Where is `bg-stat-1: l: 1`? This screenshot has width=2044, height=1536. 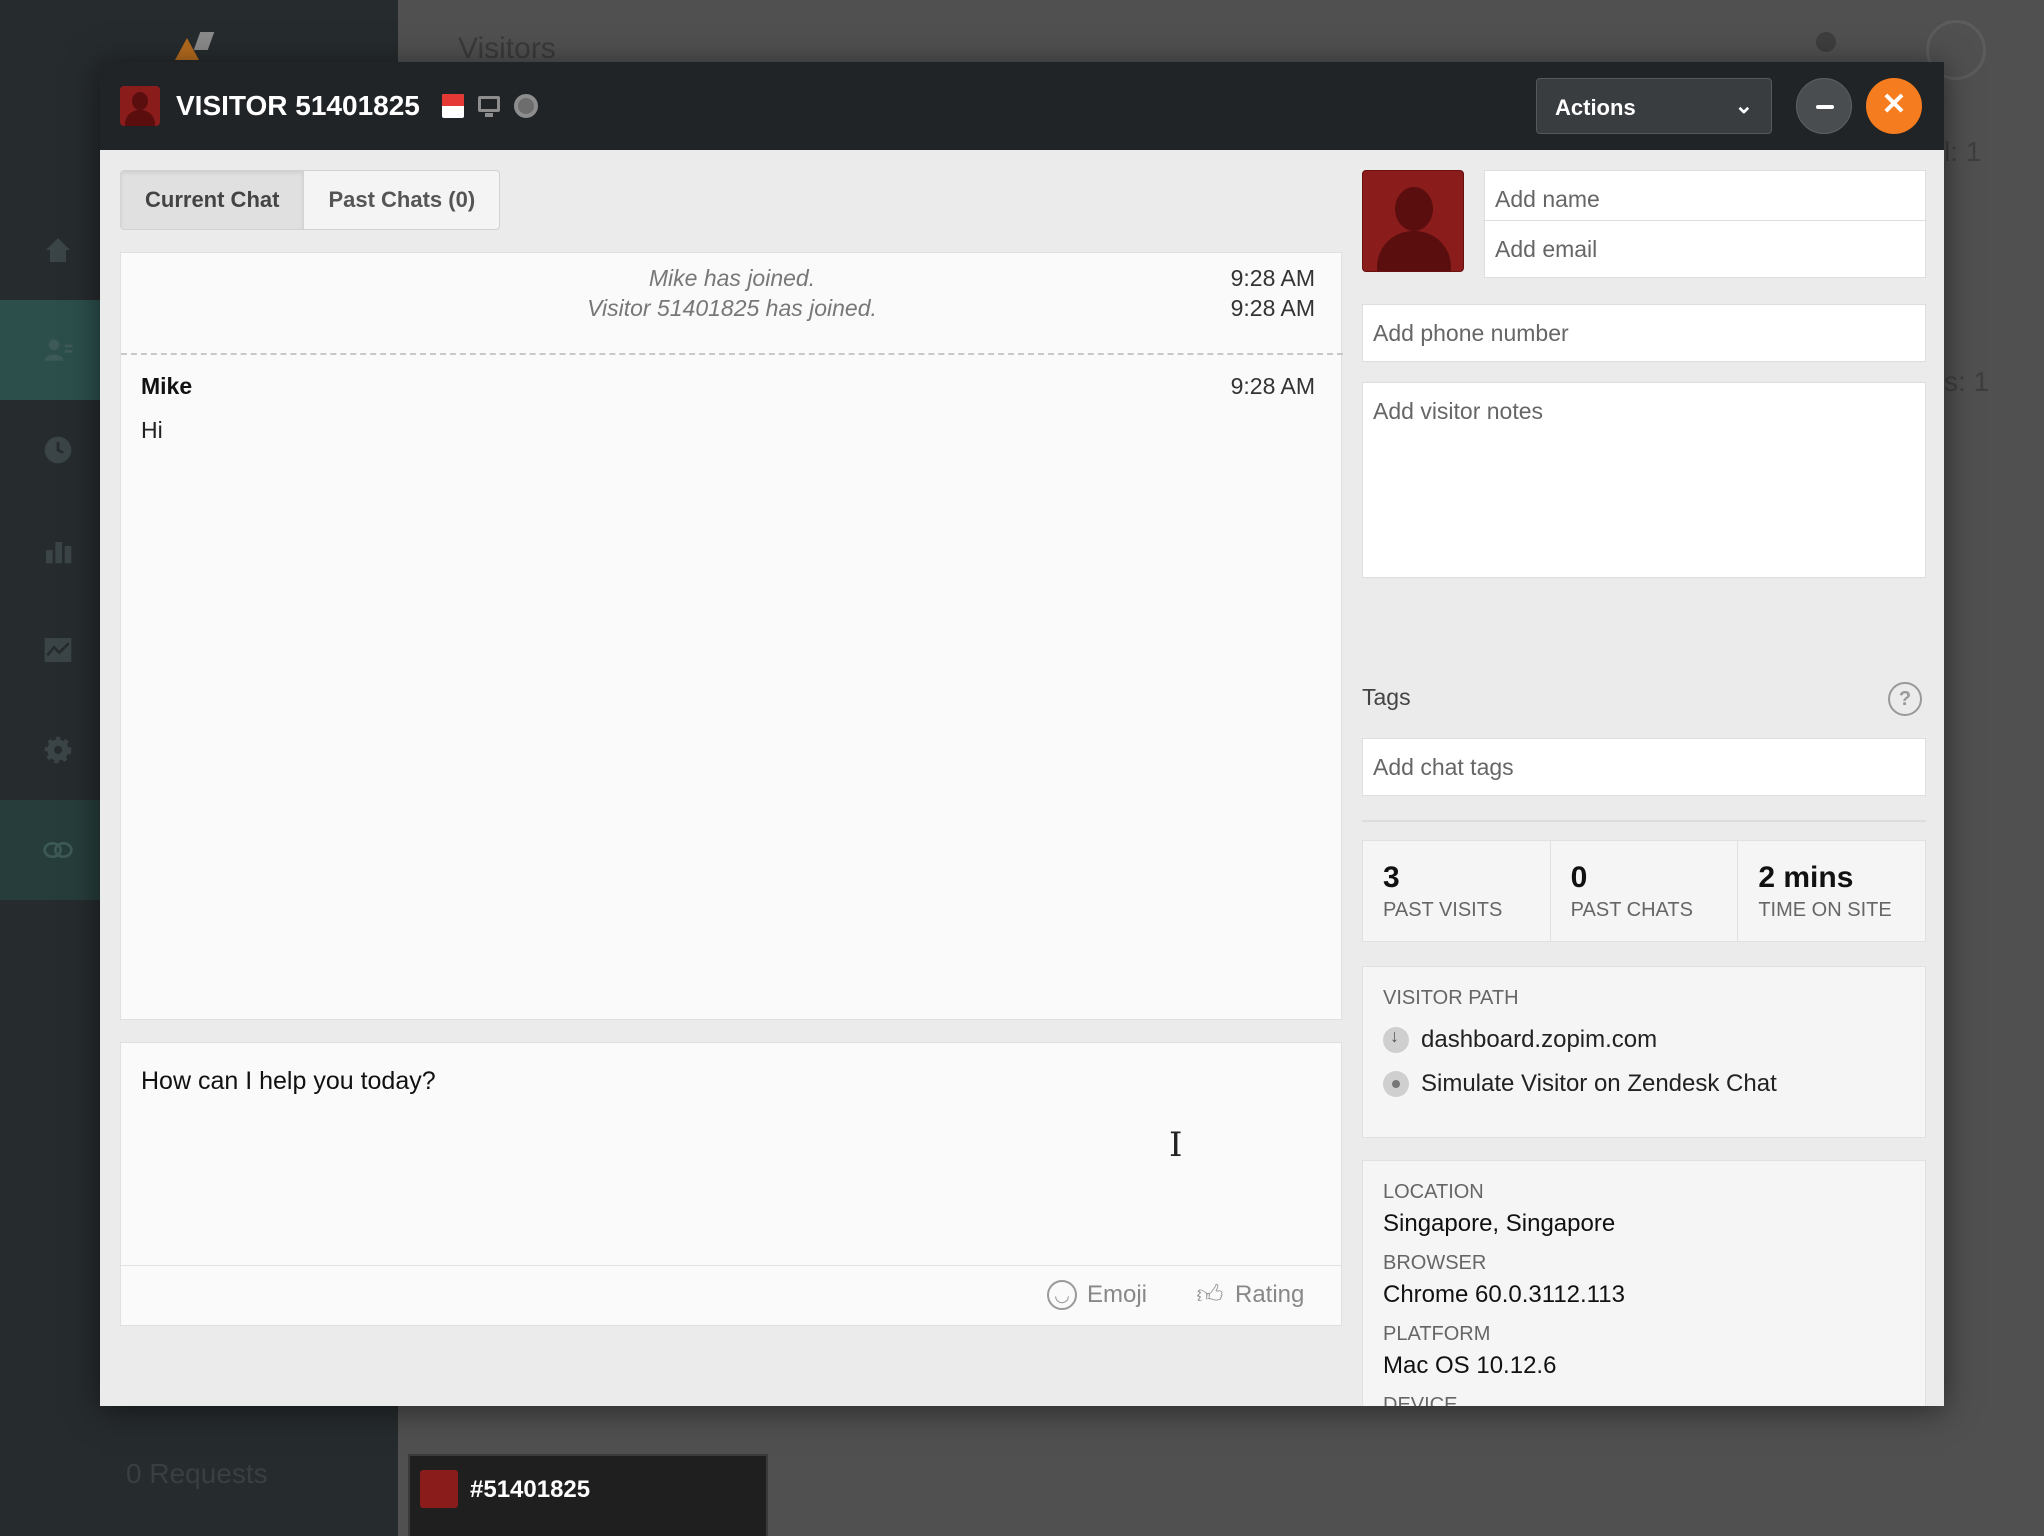
bg-stat-1: l: 1 is located at coordinates (1963, 151).